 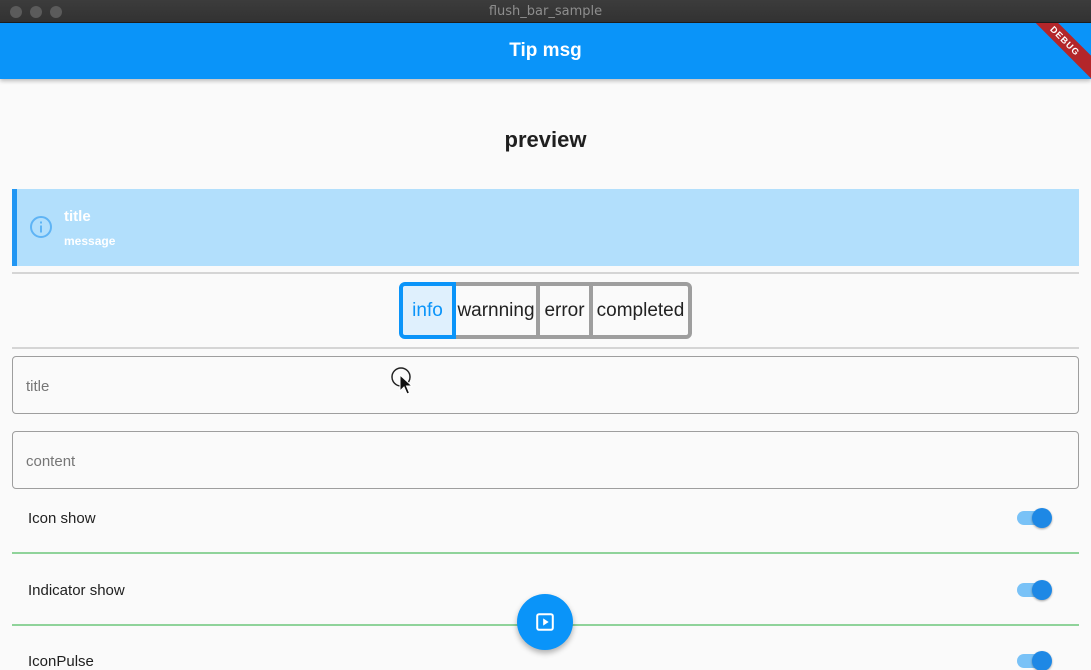 I want to click on flush-bar-message: message, so click(x=90, y=241).